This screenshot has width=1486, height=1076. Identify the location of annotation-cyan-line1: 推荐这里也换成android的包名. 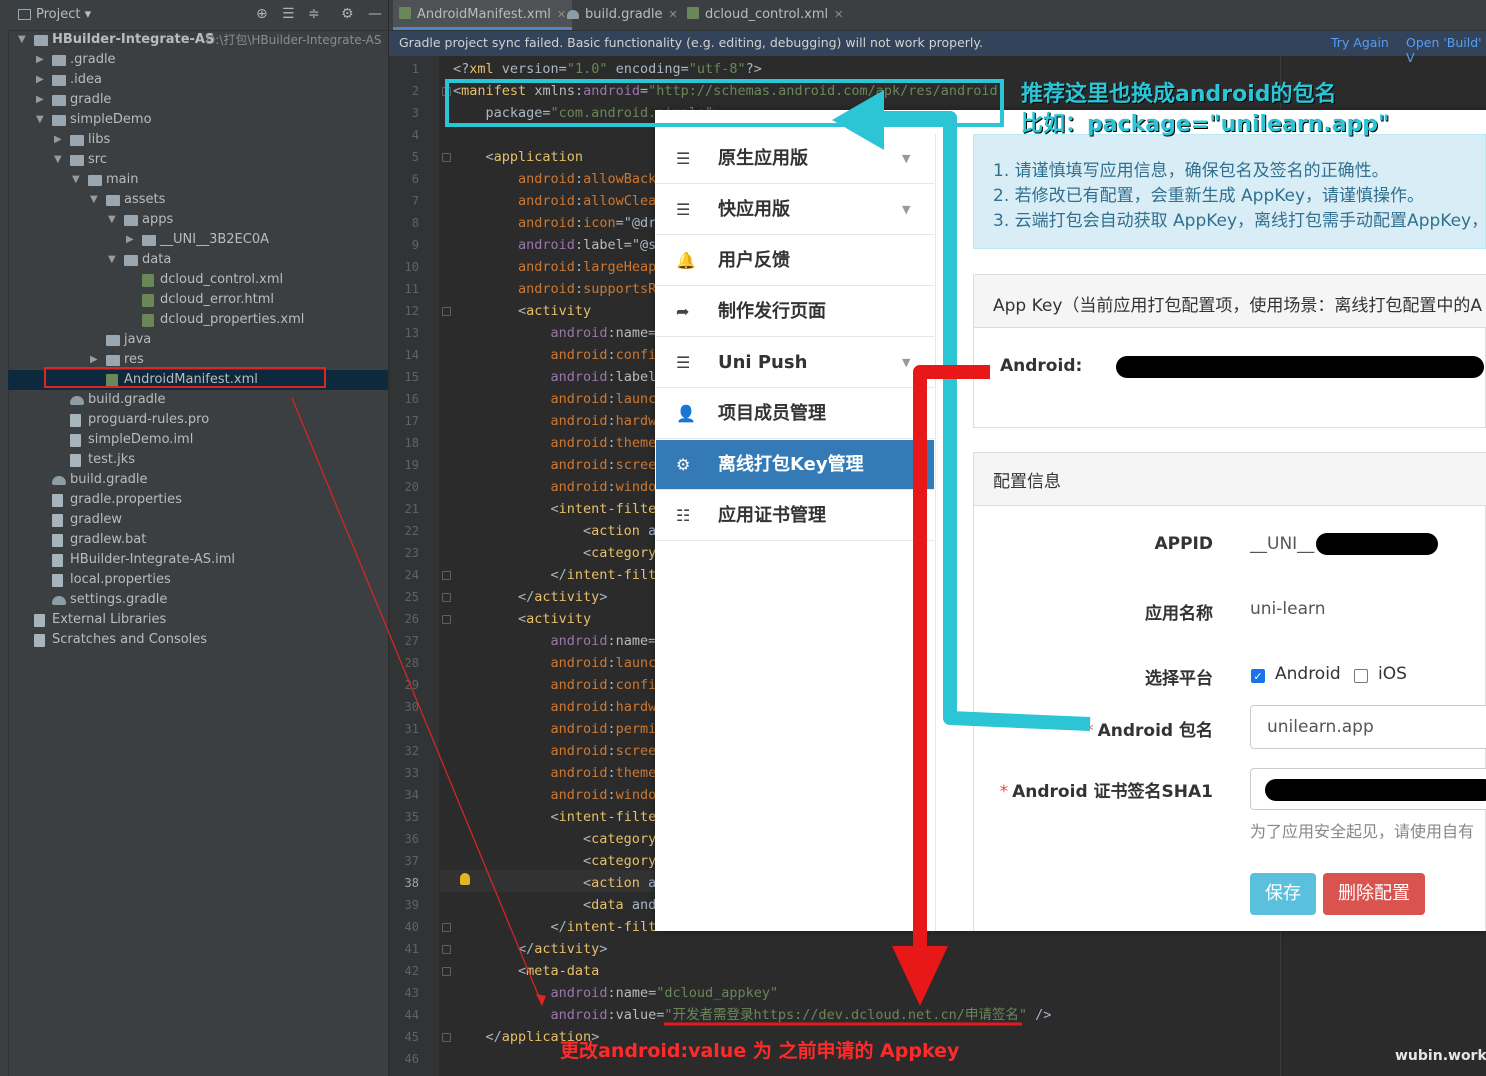
(1179, 94).